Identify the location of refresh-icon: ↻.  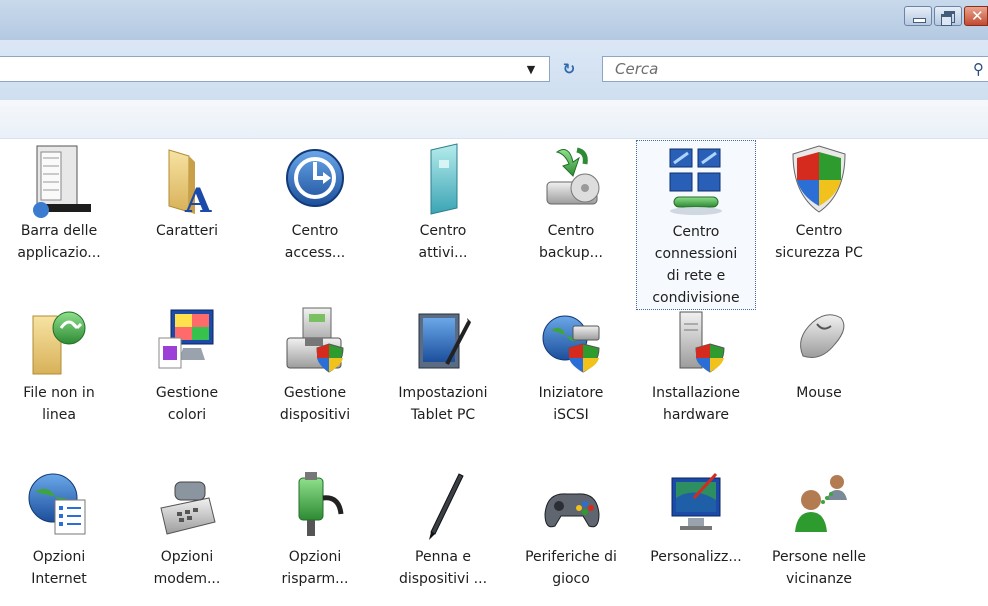
(569, 69).